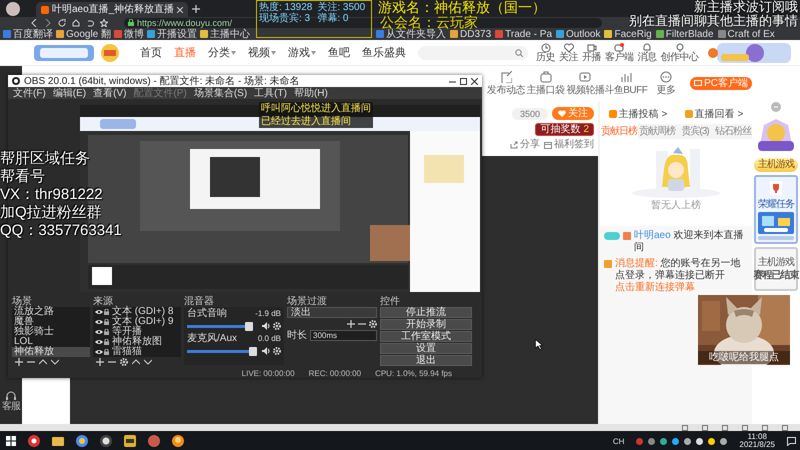 Image resolution: width=800 pixels, height=450 pixels. What do you see at coordinates (426, 348) in the screenshot?
I see `control-button: 设置` at bounding box center [426, 348].